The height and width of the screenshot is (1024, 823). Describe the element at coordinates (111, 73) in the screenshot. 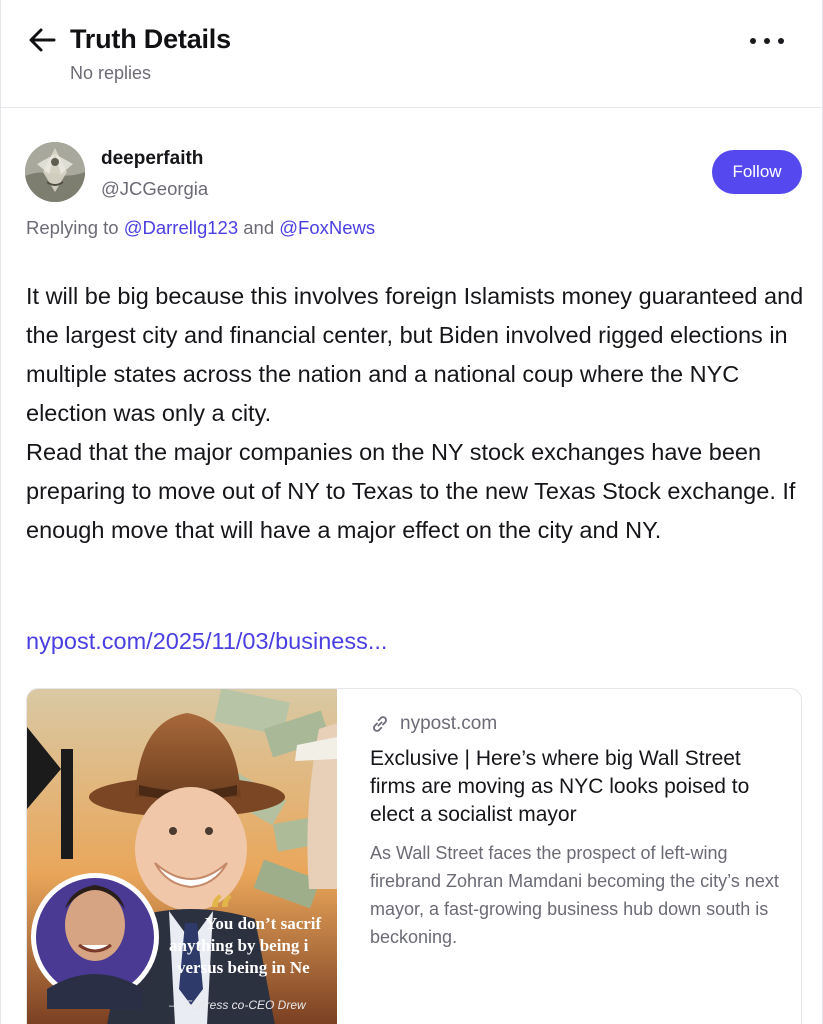

I see `reply-count: No replies` at that location.